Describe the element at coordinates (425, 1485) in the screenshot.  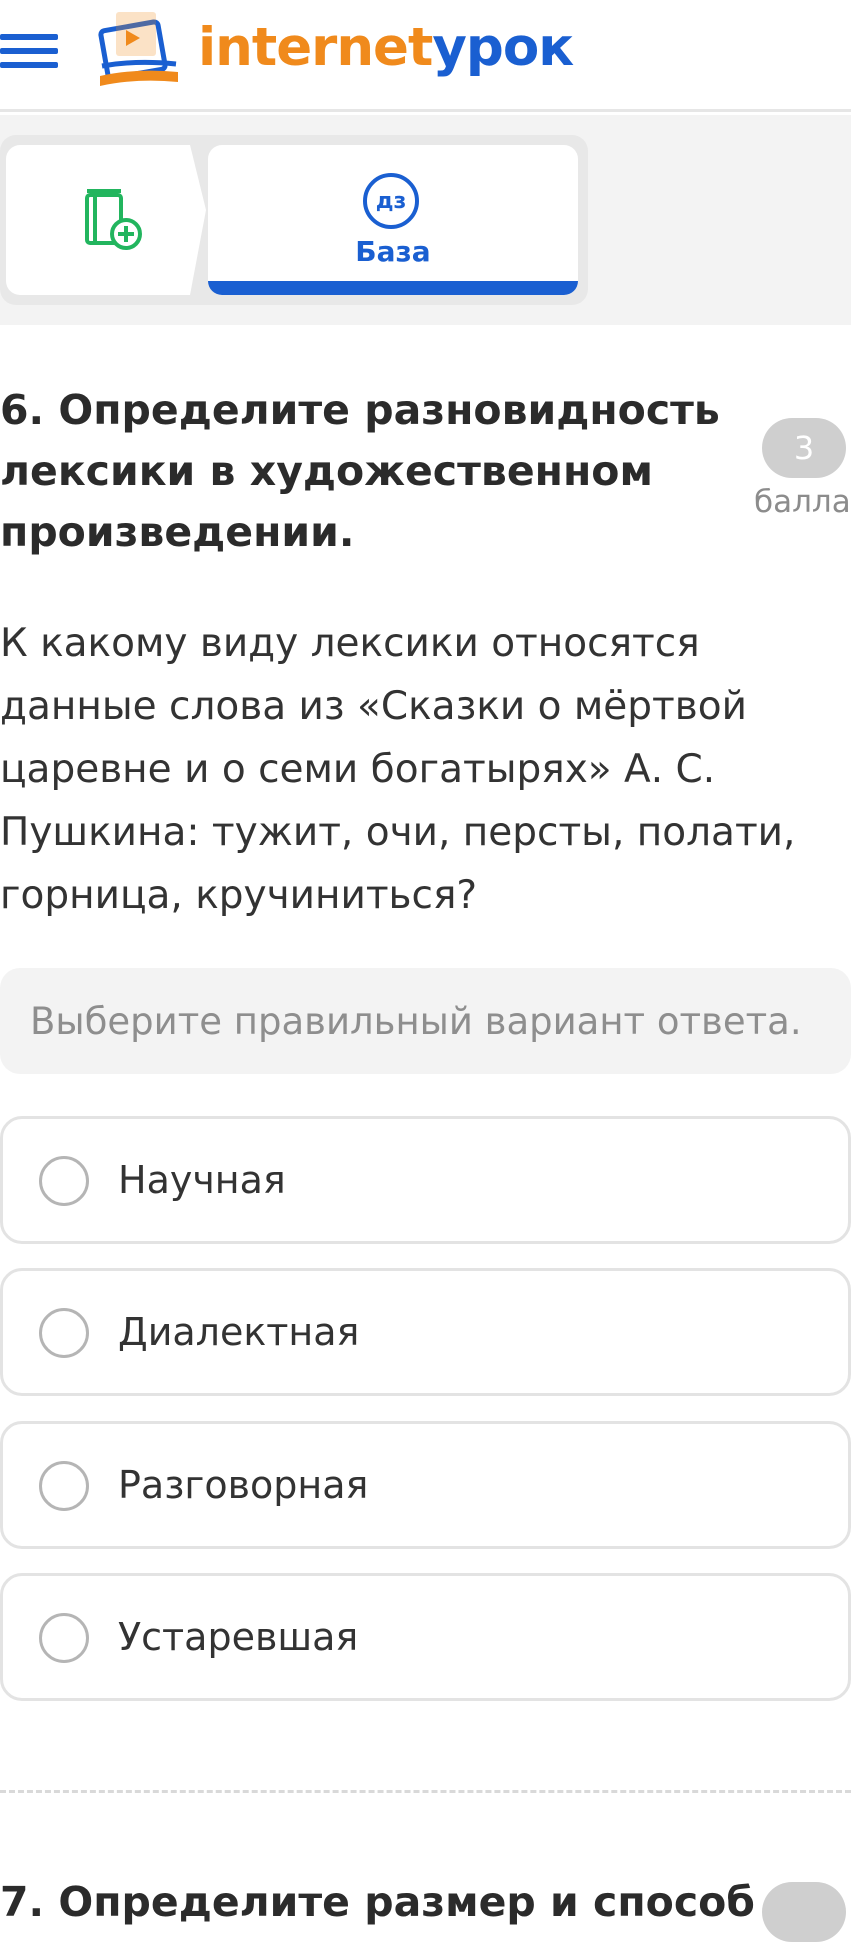
I see `answer-option-3: Разговорная` at that location.